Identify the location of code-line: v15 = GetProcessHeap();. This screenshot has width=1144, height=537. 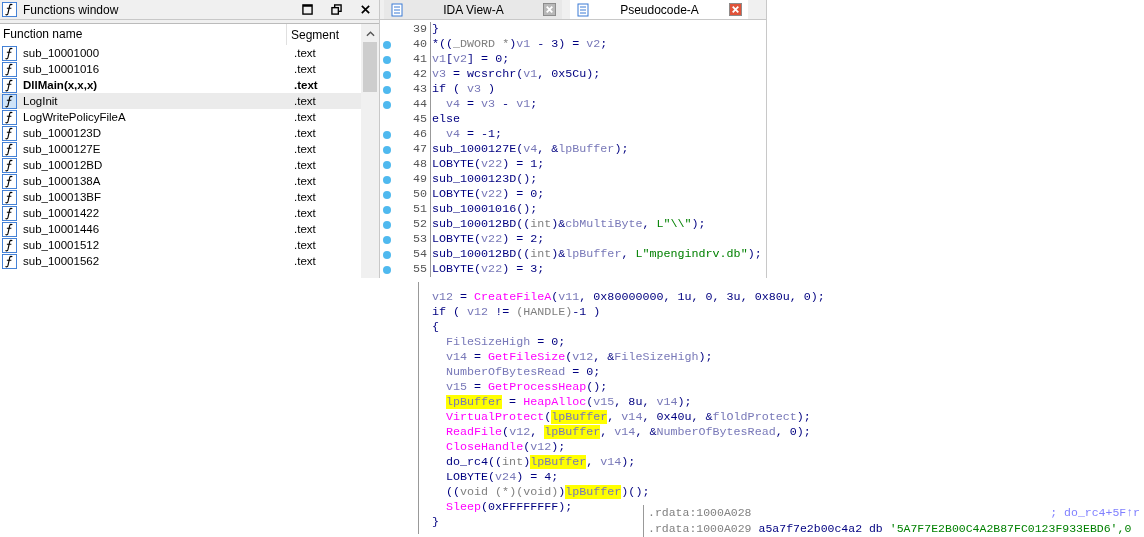
(527, 387).